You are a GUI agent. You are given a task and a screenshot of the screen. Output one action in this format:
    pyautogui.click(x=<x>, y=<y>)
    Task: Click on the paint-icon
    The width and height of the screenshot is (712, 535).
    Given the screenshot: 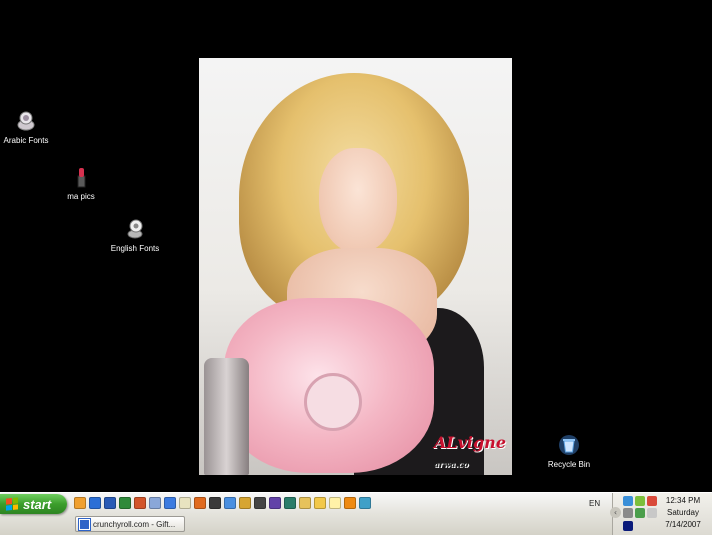 What is the action you would take?
    pyautogui.click(x=185, y=503)
    